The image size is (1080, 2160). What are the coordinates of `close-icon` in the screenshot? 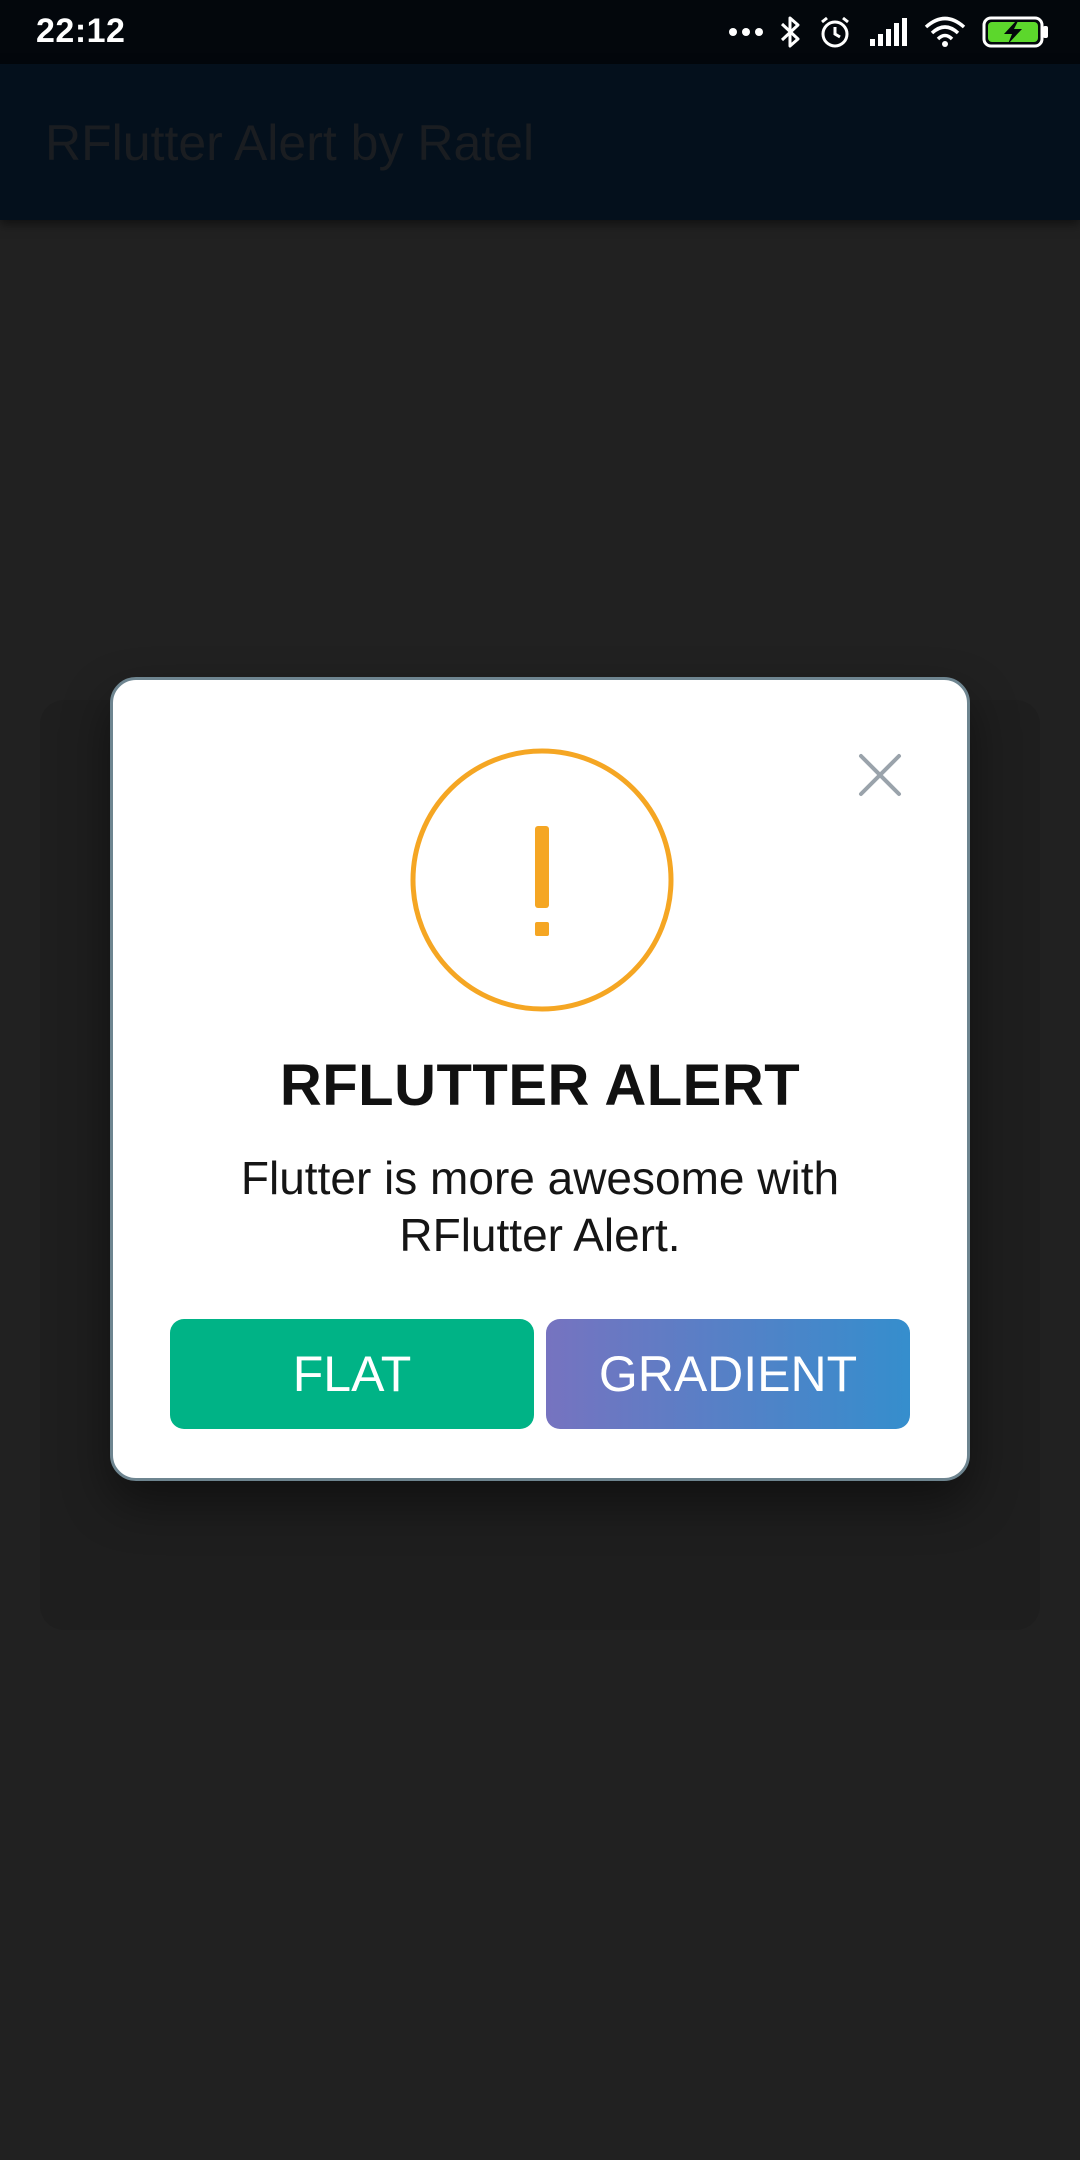 It's located at (880, 775).